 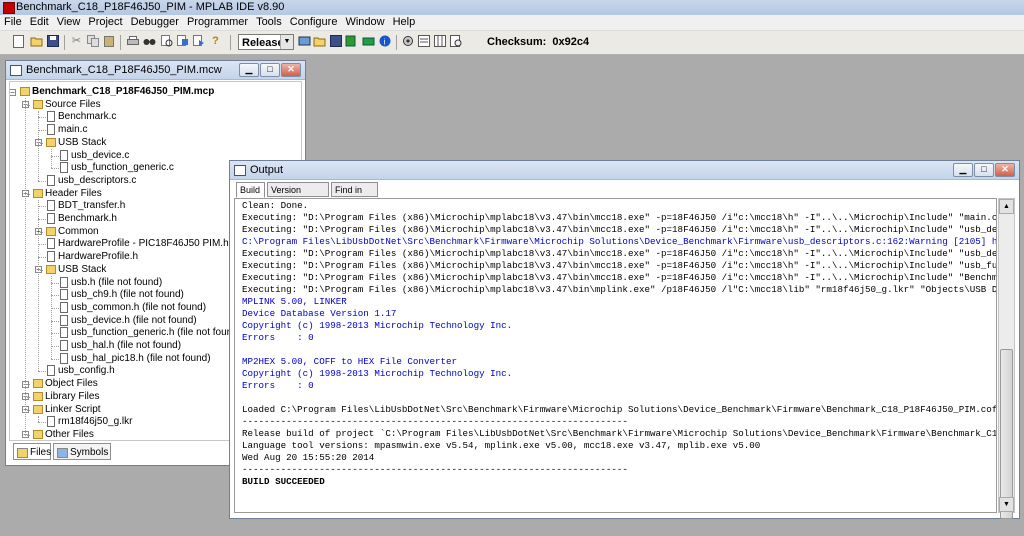 What do you see at coordinates (335, 41) in the screenshot?
I see `save-project-icon` at bounding box center [335, 41].